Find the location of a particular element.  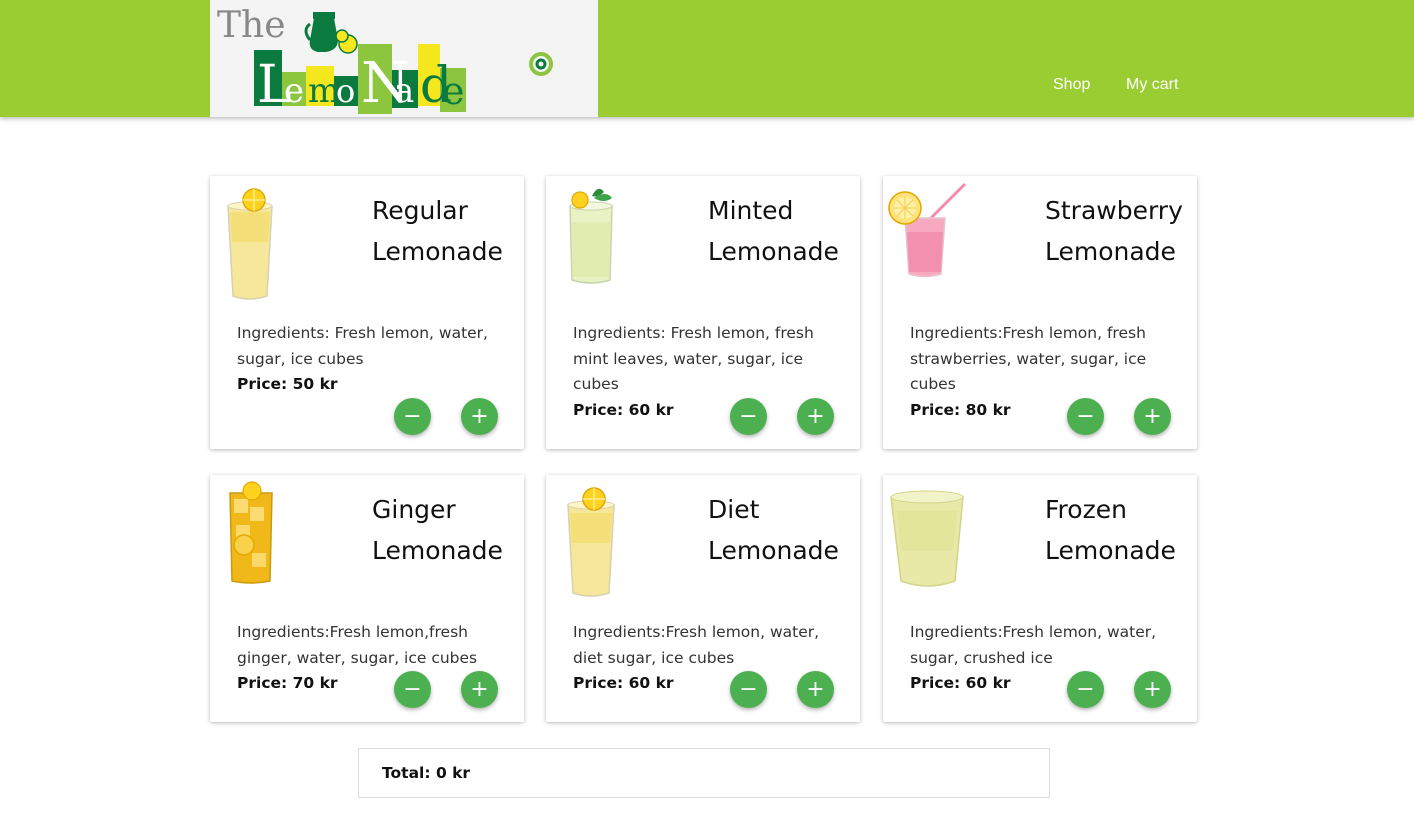

product-title: Ginger Lemonade is located at coordinates (437, 530).